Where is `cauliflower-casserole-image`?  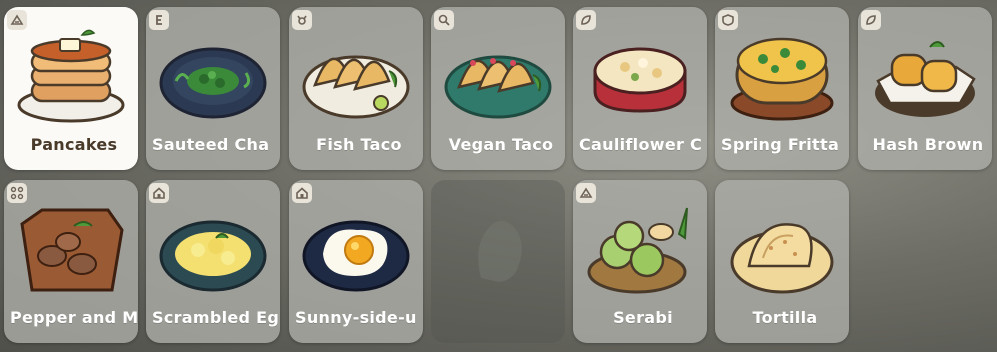
cauliflower-casserole-image is located at coordinates (640, 80).